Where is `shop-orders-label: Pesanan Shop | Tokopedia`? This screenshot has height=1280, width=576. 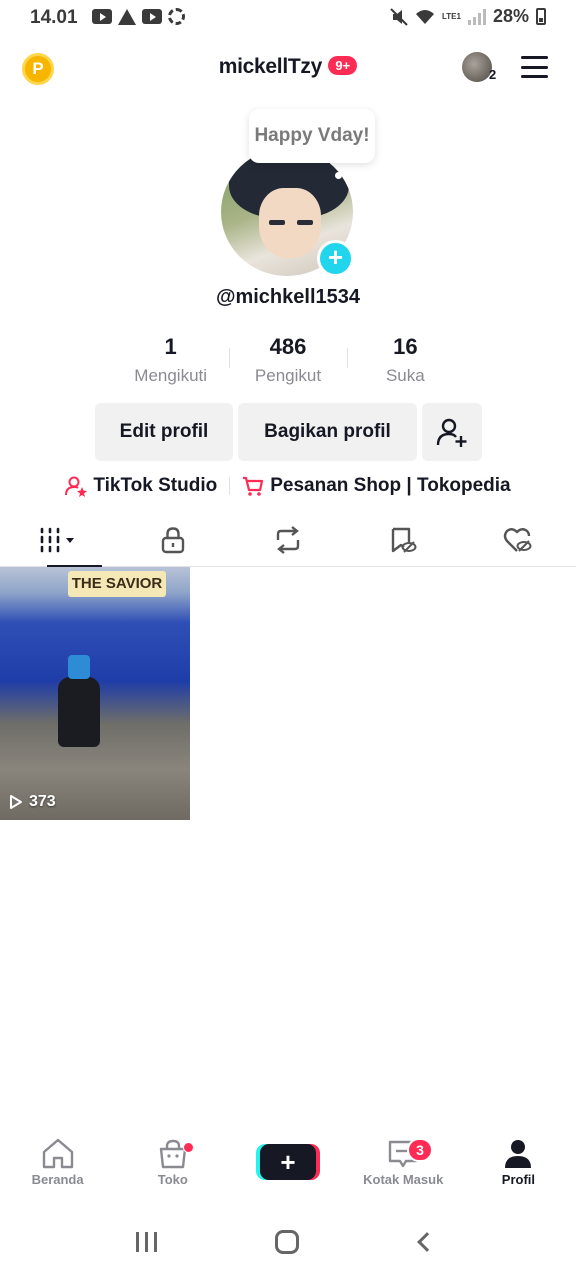 shop-orders-label: Pesanan Shop | Tokopedia is located at coordinates (390, 485).